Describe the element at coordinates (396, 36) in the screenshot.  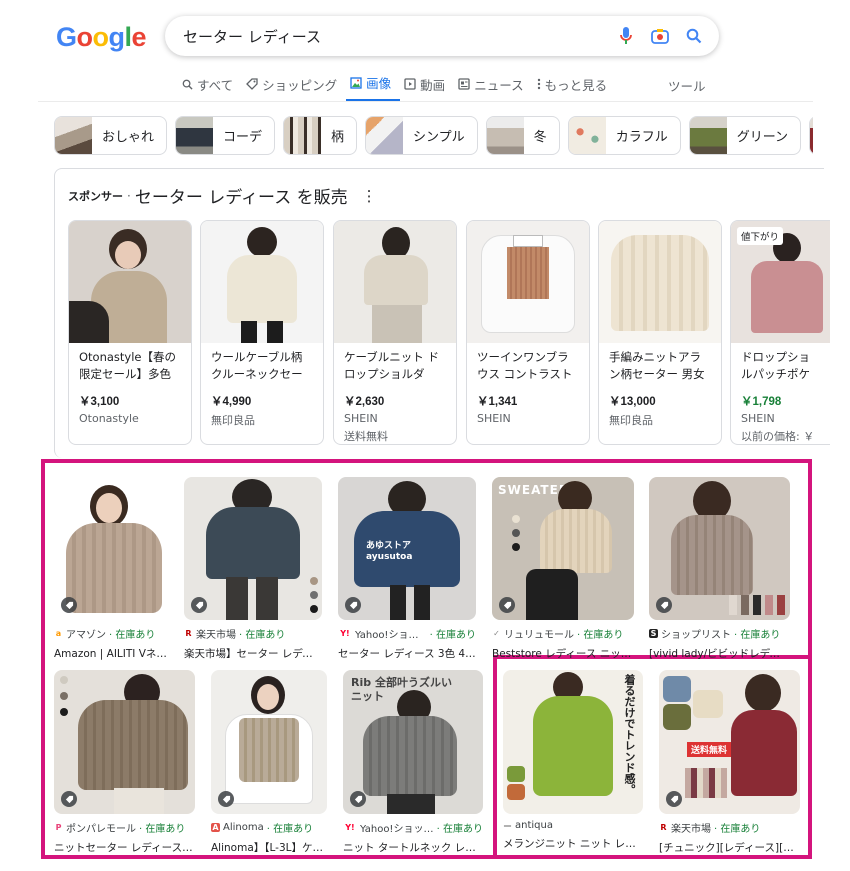
I see `search-input: セーター レディース` at that location.